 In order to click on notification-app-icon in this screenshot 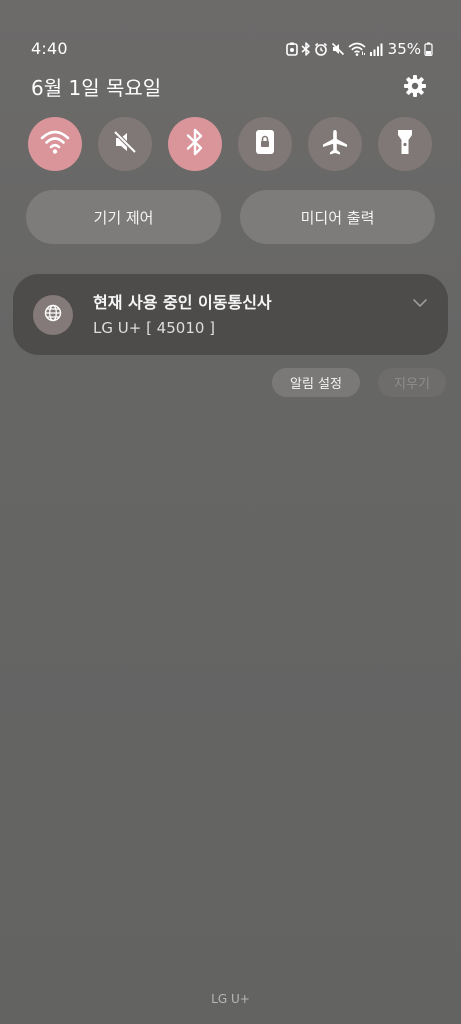, I will do `click(53, 315)`.